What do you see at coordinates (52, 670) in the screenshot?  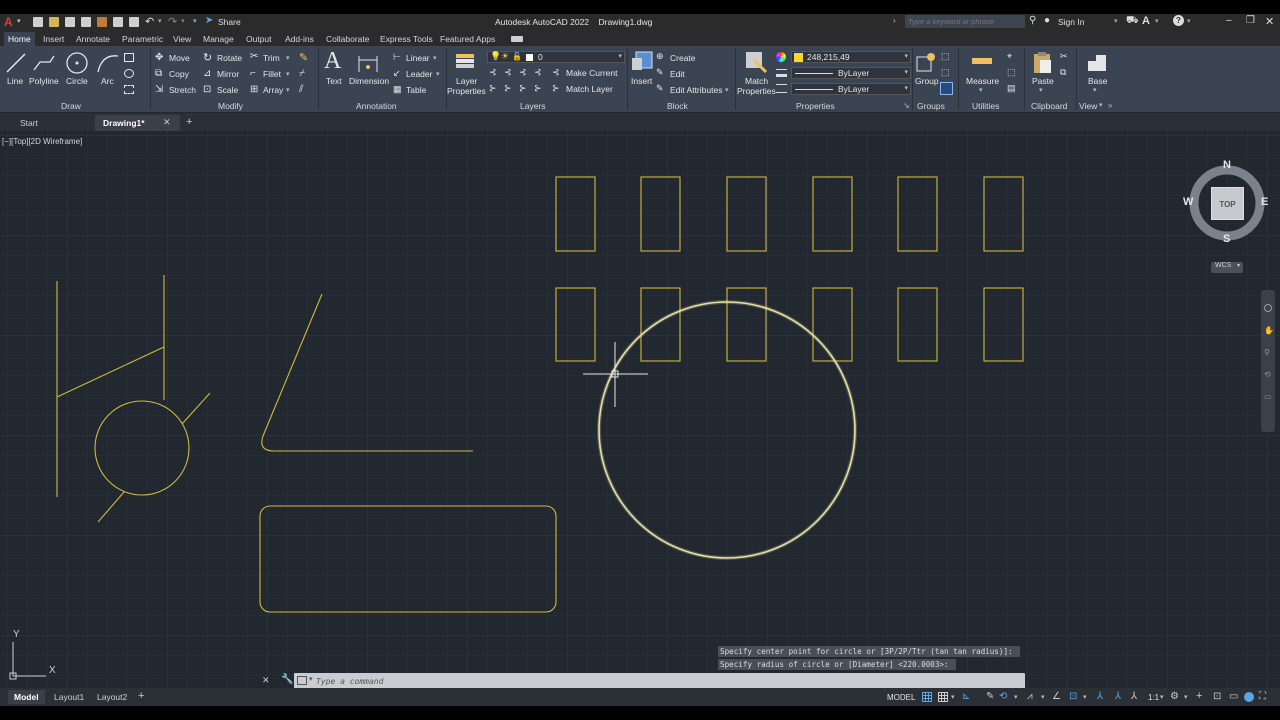 I see `ucs-x-label: X` at bounding box center [52, 670].